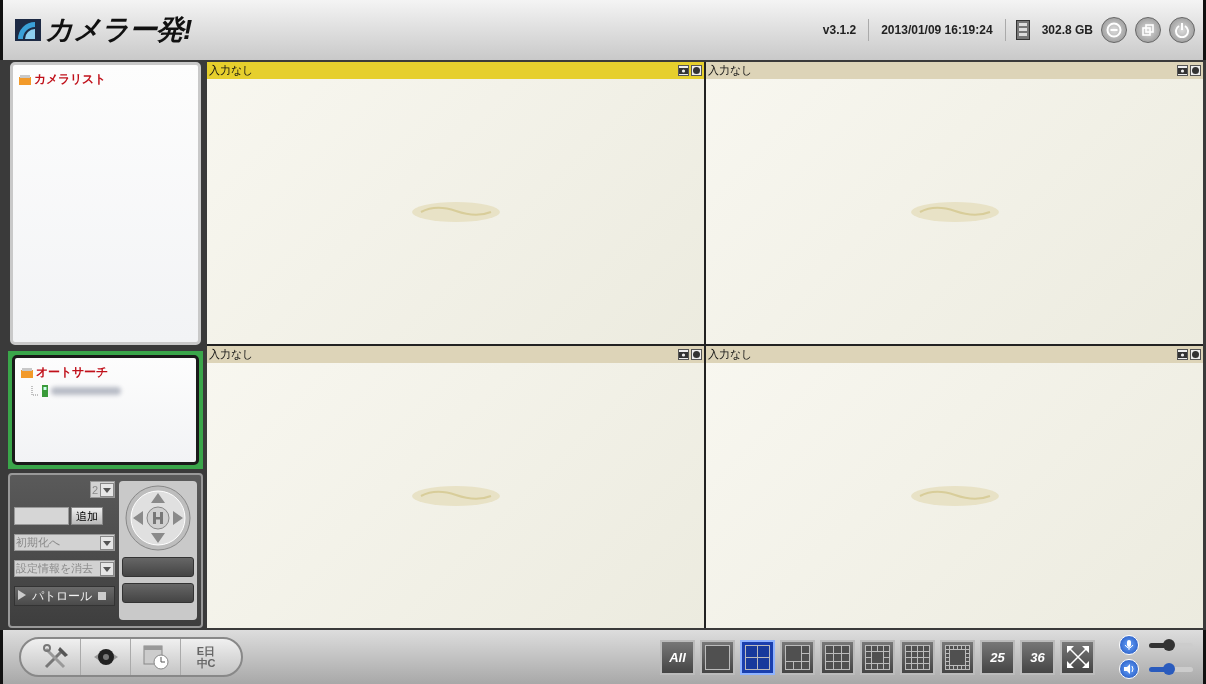 The image size is (1206, 684). What do you see at coordinates (1067, 30) in the screenshot?
I see `storage-size: 302.8 GB` at bounding box center [1067, 30].